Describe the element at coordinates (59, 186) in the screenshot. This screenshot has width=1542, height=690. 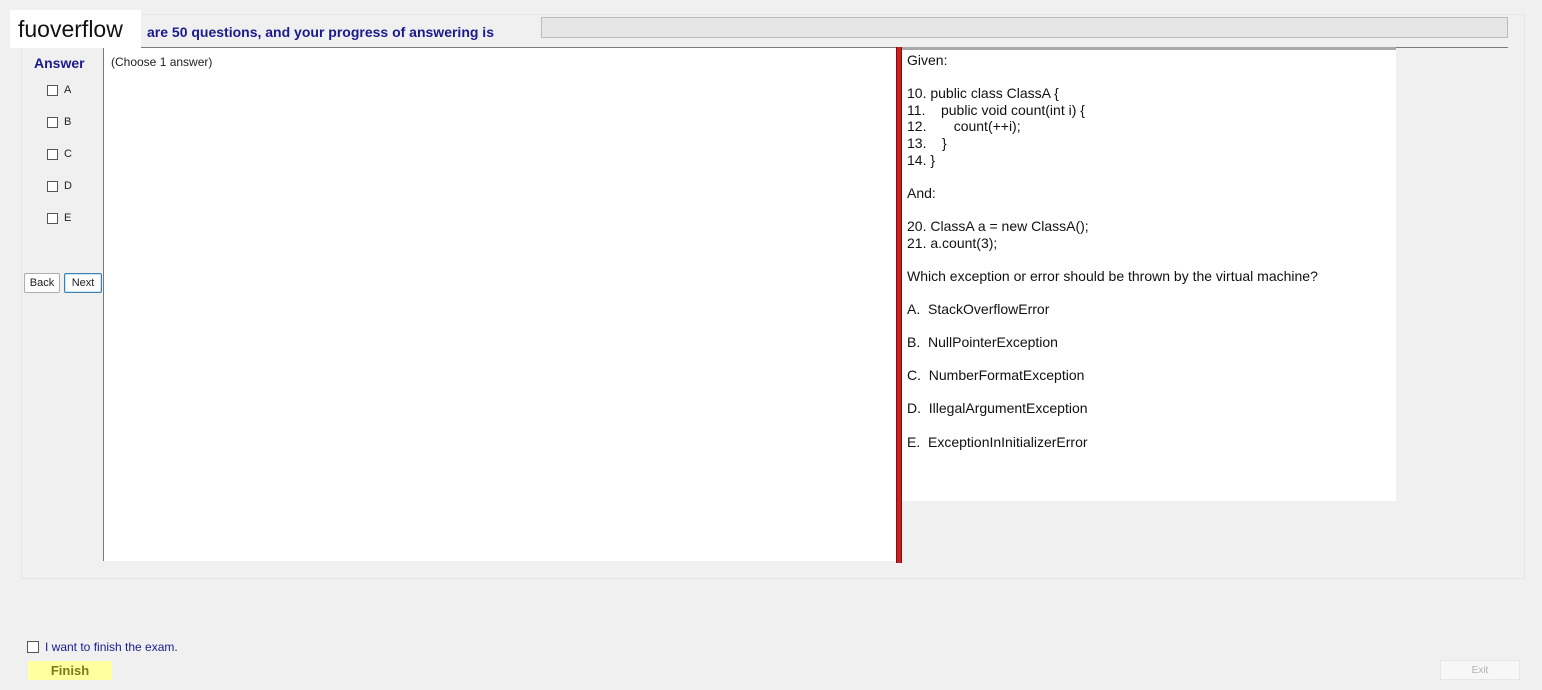
I see `option-d: D` at that location.